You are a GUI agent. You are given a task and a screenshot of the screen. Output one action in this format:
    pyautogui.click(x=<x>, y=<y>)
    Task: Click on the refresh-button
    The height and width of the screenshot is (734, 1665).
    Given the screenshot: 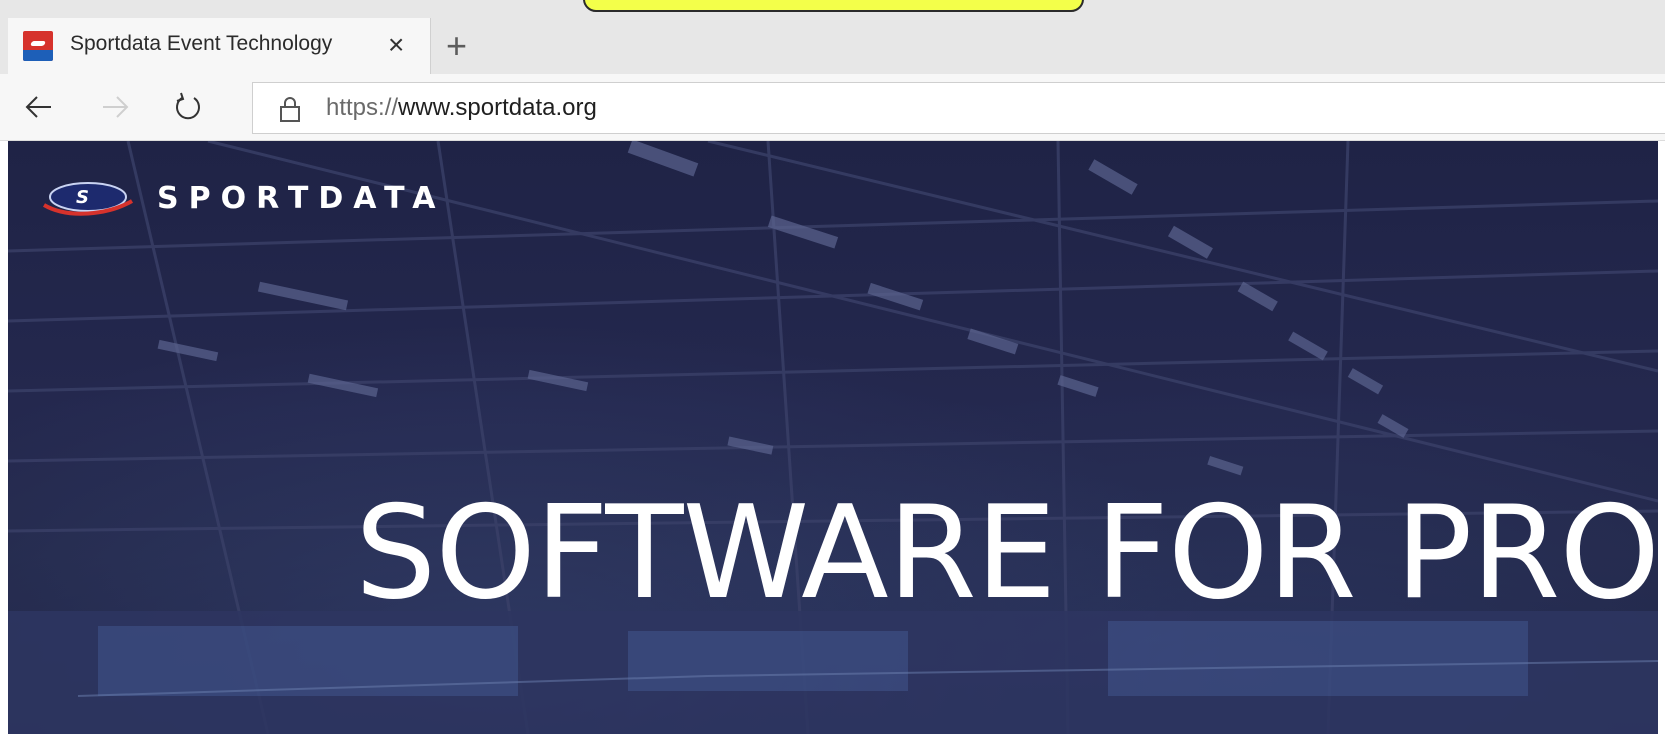 What is the action you would take?
    pyautogui.click(x=188, y=107)
    